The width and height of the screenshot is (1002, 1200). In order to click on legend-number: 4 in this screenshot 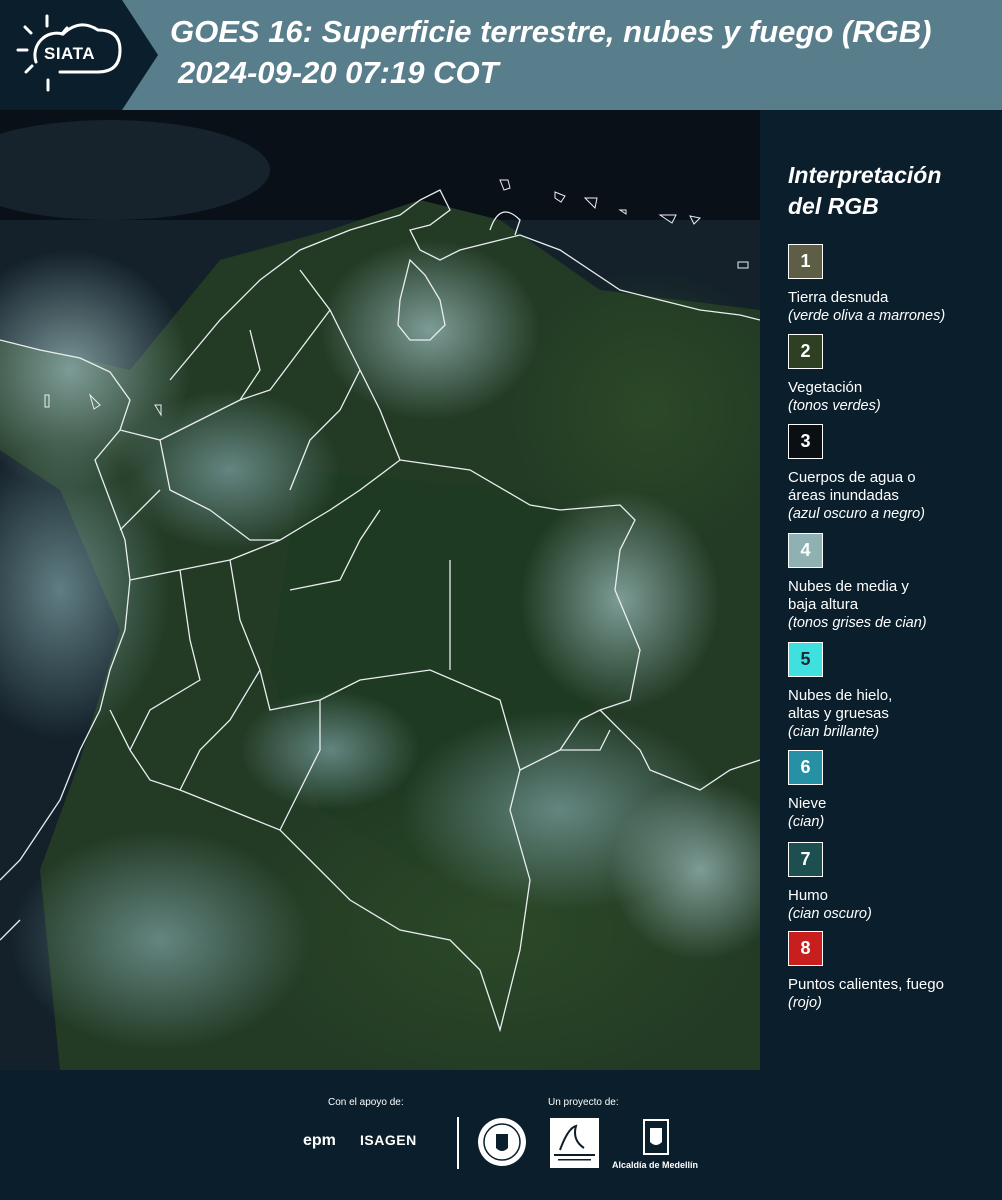, I will do `click(805, 550)`.